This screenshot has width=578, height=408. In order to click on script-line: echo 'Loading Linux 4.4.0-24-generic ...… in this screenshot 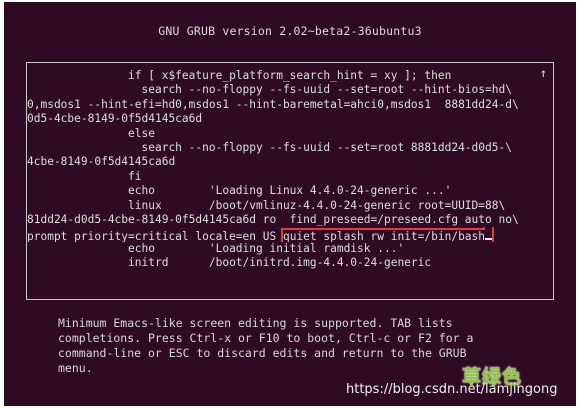, I will do `click(287, 191)`.